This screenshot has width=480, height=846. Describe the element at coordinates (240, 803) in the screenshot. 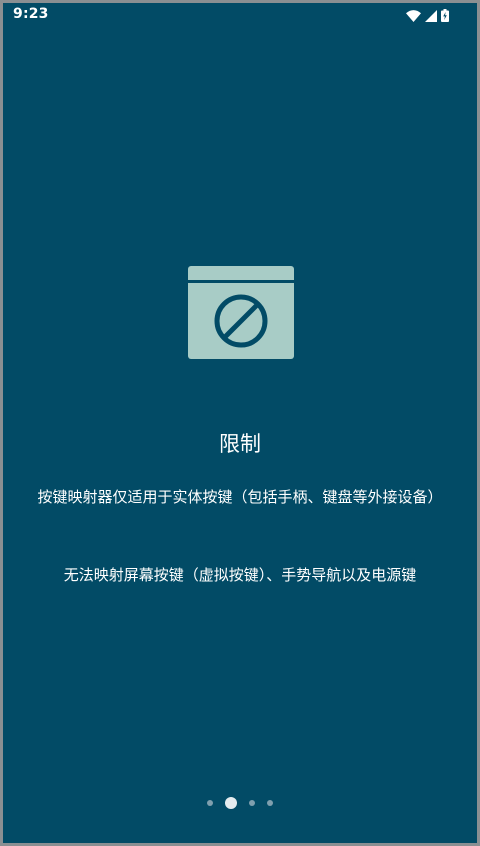

I see `page-indicator` at that location.